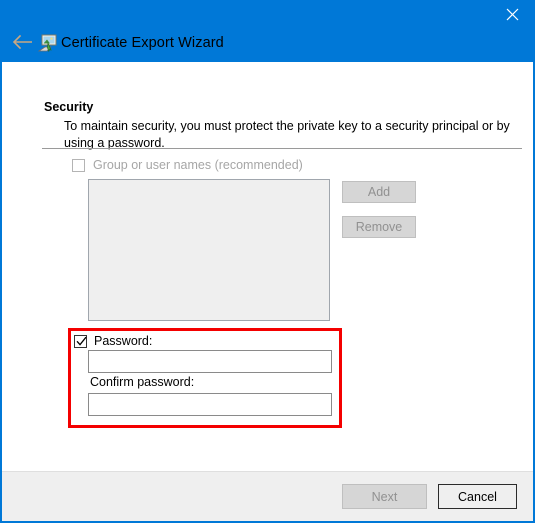 The height and width of the screenshot is (523, 535). I want to click on close-icon, so click(512, 14).